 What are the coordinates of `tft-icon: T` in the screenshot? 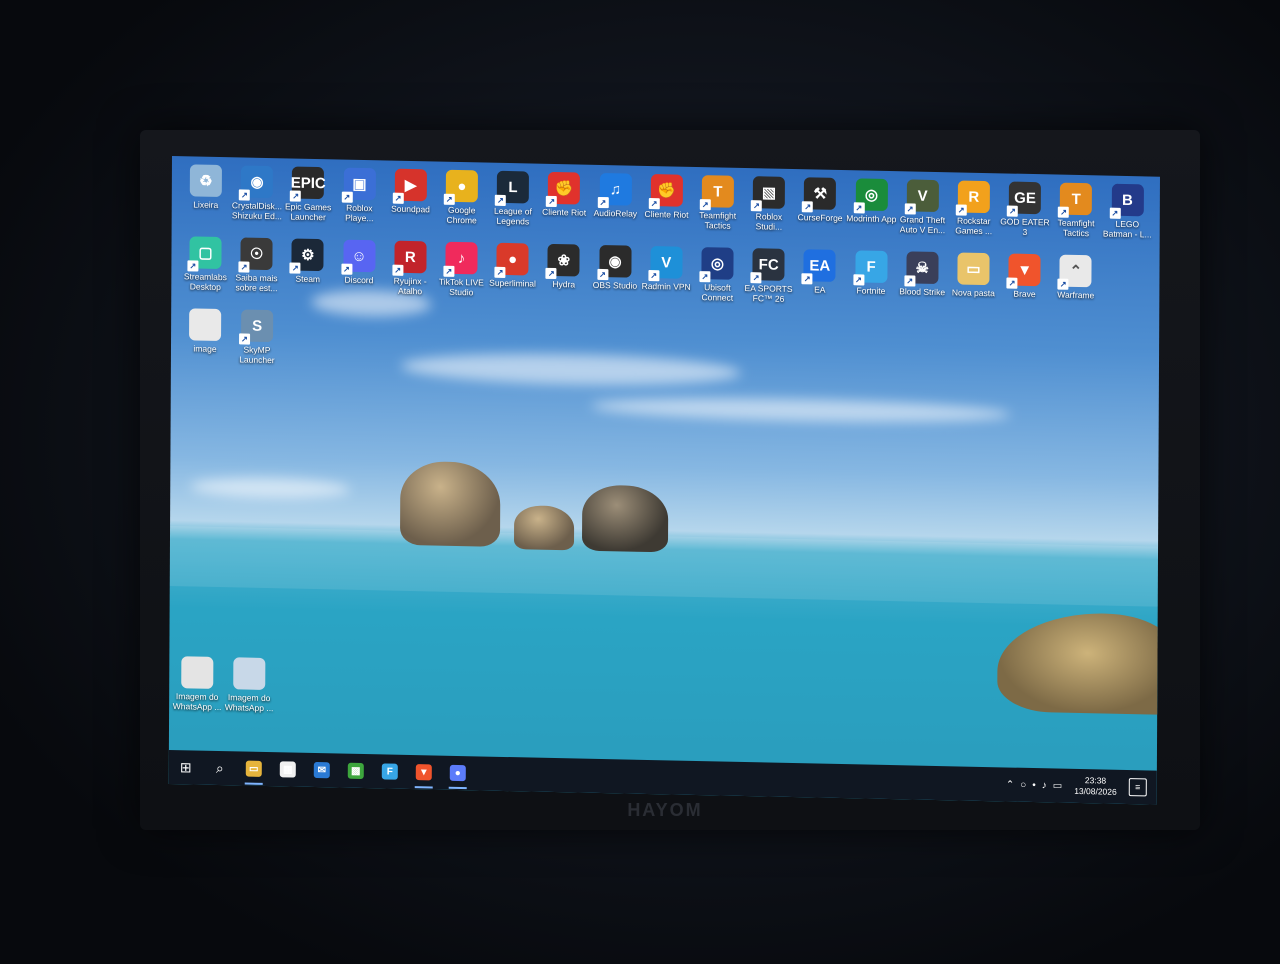 It's located at (1076, 199).